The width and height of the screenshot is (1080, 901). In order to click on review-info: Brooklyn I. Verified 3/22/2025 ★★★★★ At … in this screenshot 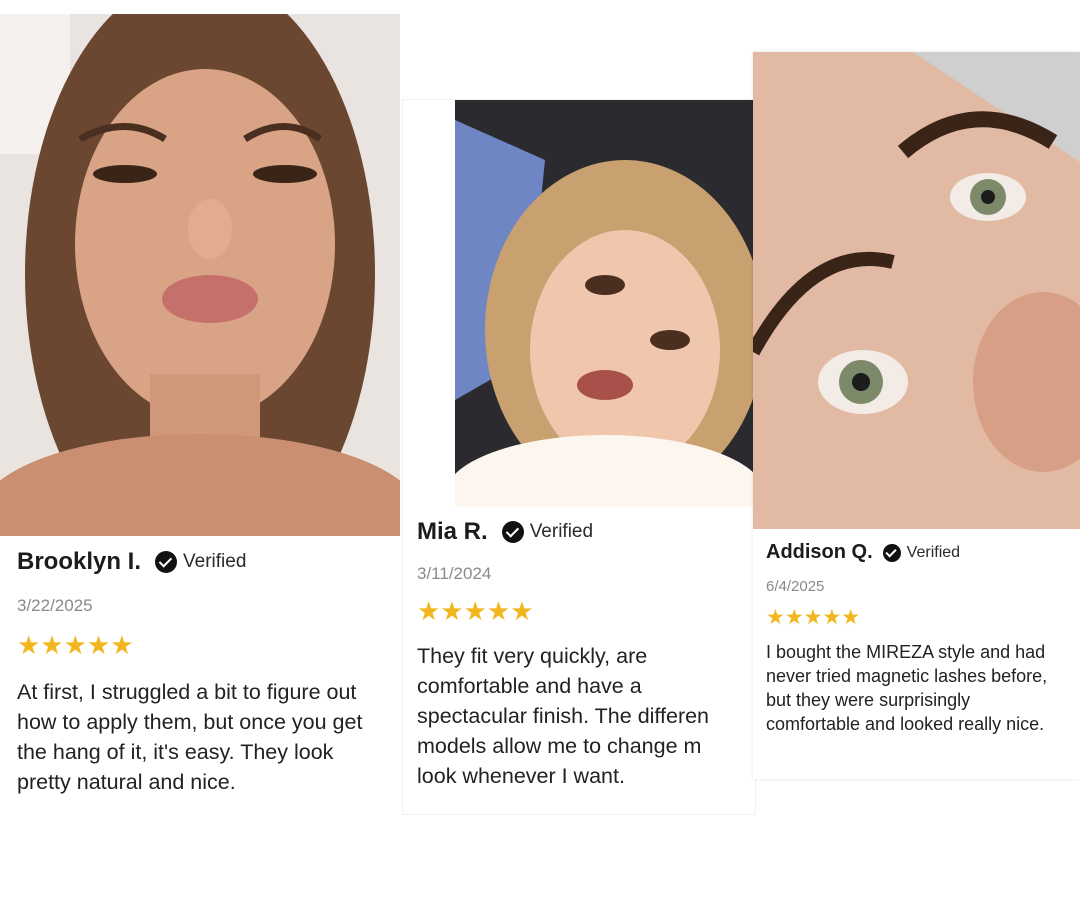, I will do `click(201, 672)`.